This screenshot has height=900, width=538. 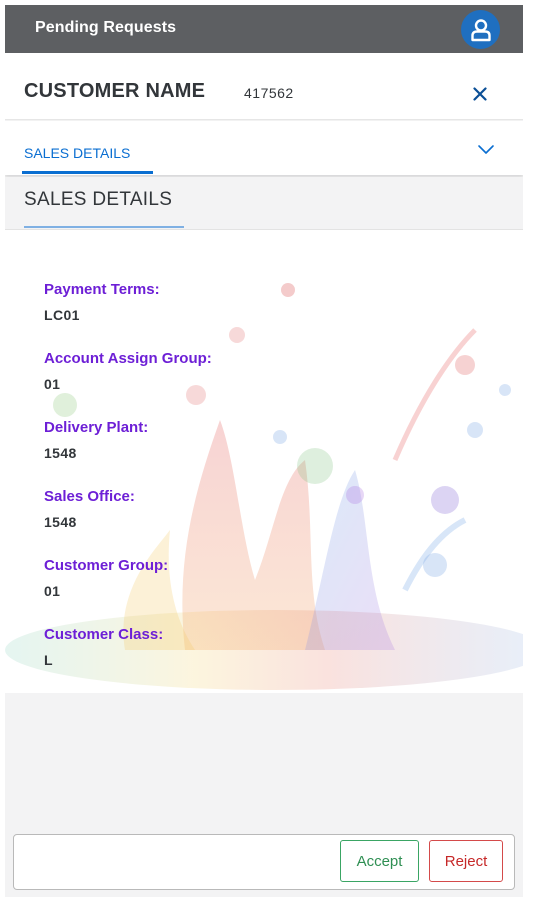 What do you see at coordinates (269, 93) in the screenshot?
I see `customer-id: 417562` at bounding box center [269, 93].